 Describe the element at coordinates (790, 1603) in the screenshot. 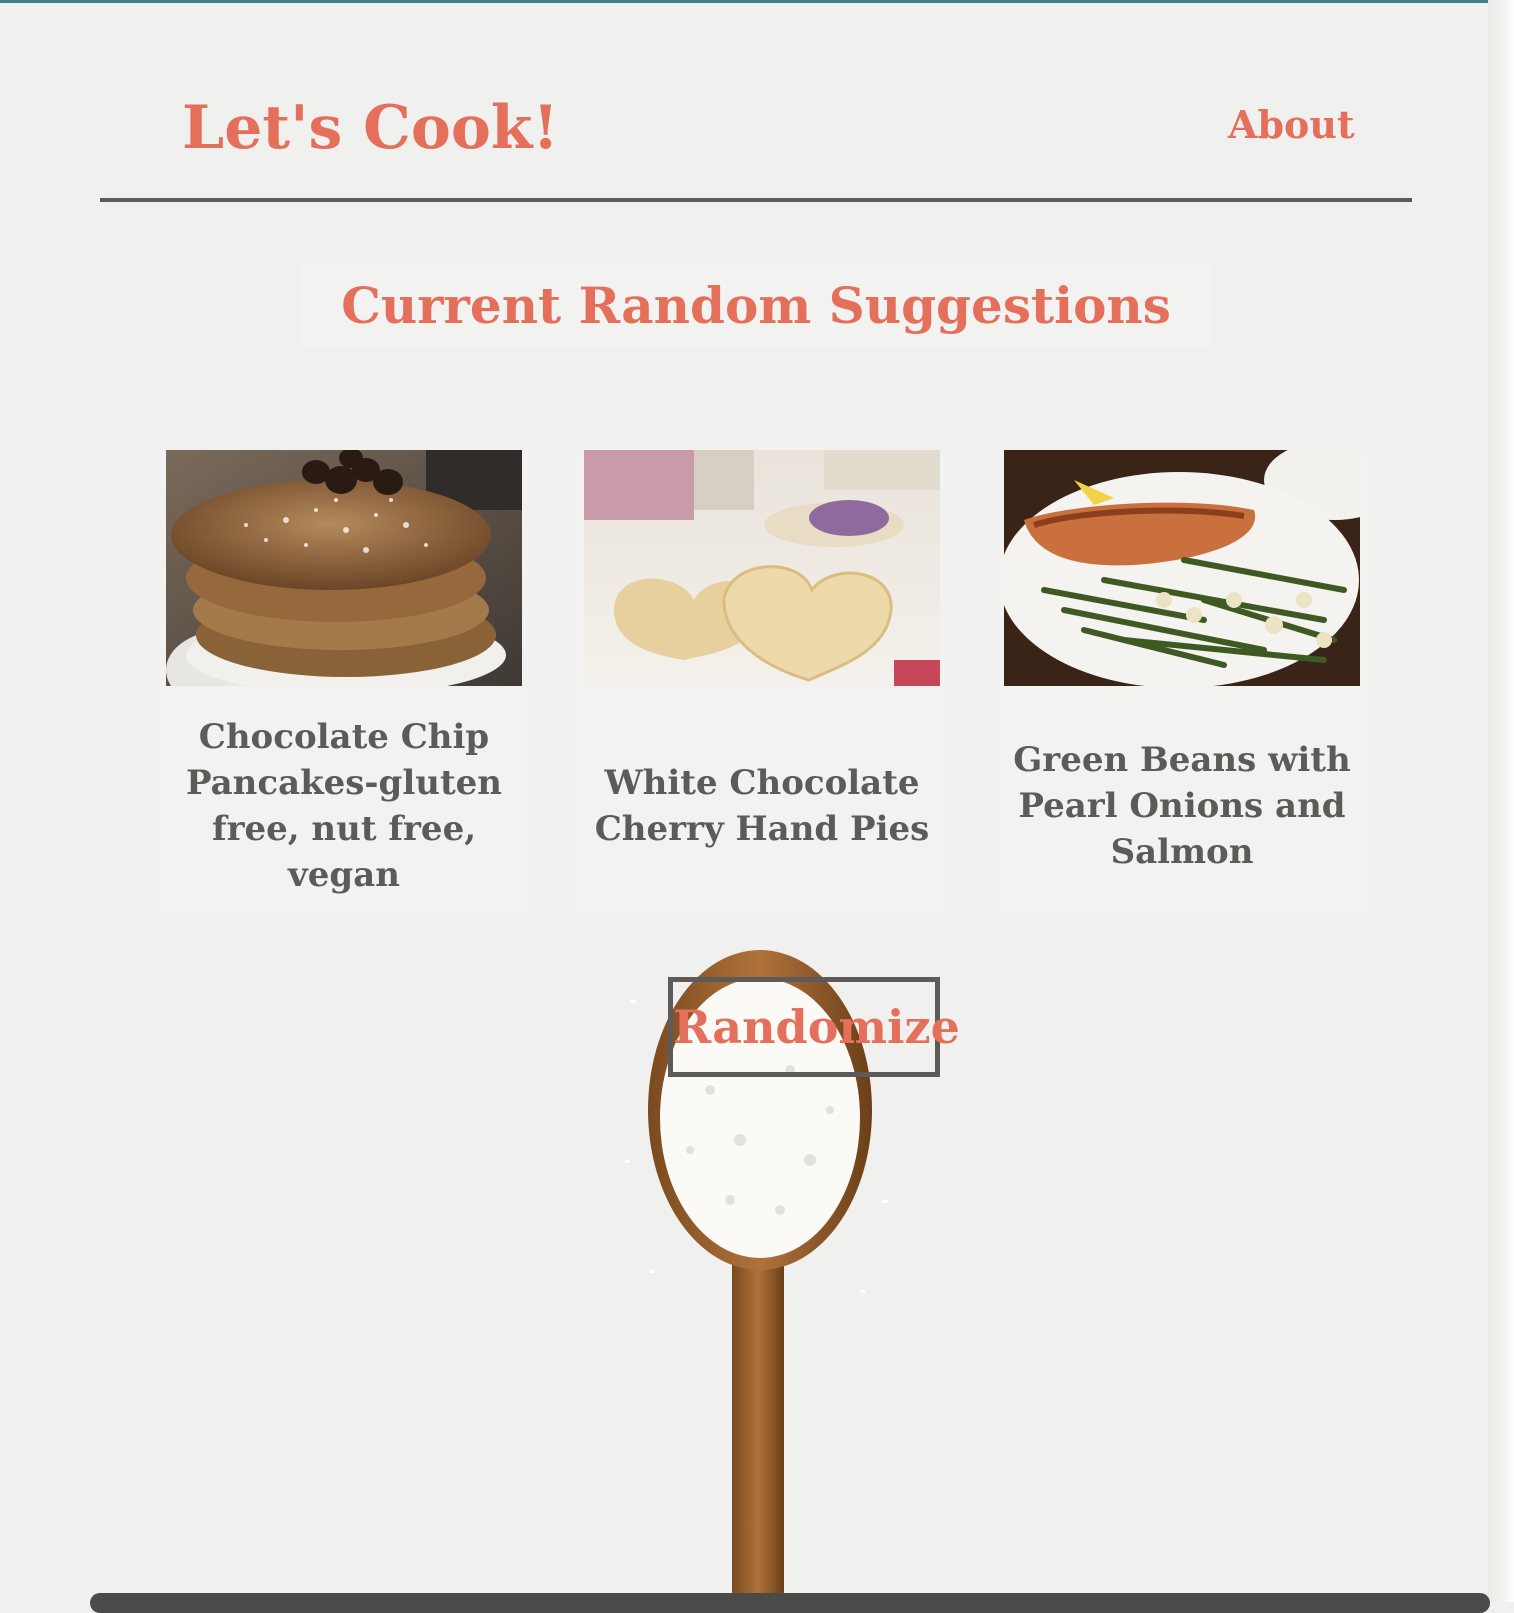

I see `bottom-scroll-bar` at that location.